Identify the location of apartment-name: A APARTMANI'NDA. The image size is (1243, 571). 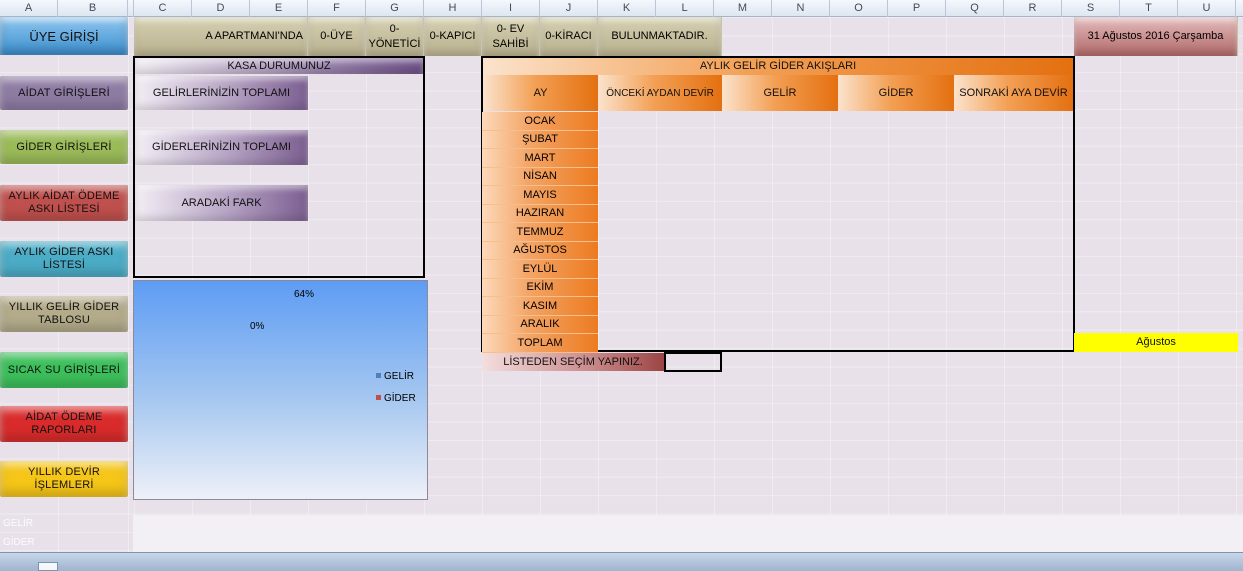
(221, 36).